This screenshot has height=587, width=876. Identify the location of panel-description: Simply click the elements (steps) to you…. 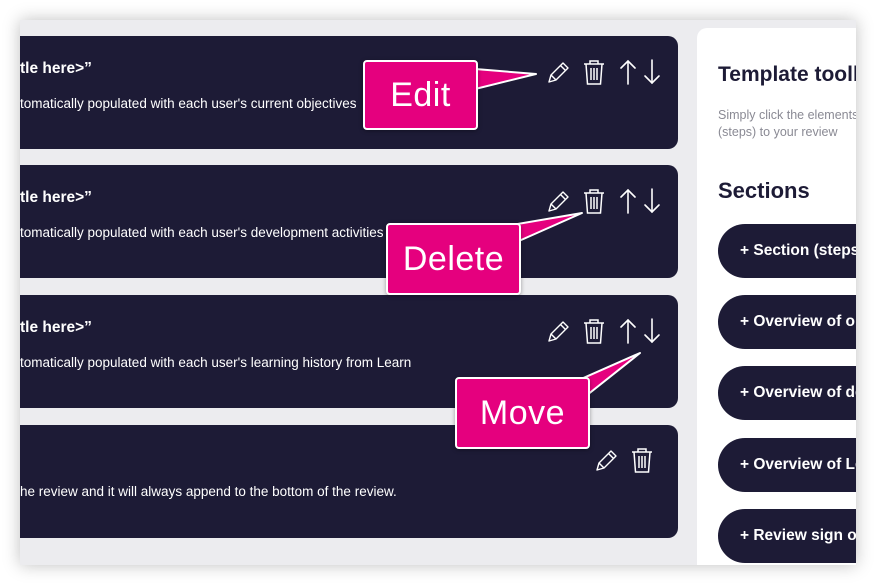
(787, 124).